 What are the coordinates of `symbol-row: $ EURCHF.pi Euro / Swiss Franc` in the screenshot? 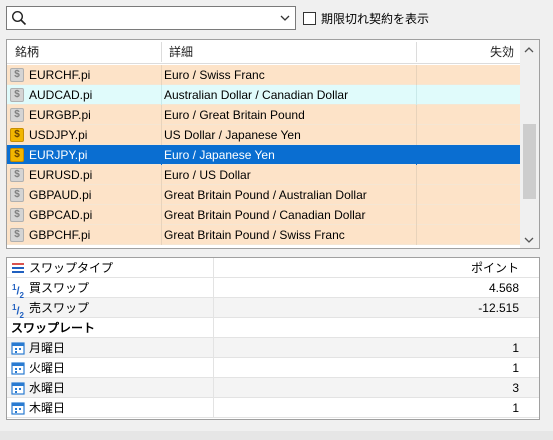 It's located at (263, 75).